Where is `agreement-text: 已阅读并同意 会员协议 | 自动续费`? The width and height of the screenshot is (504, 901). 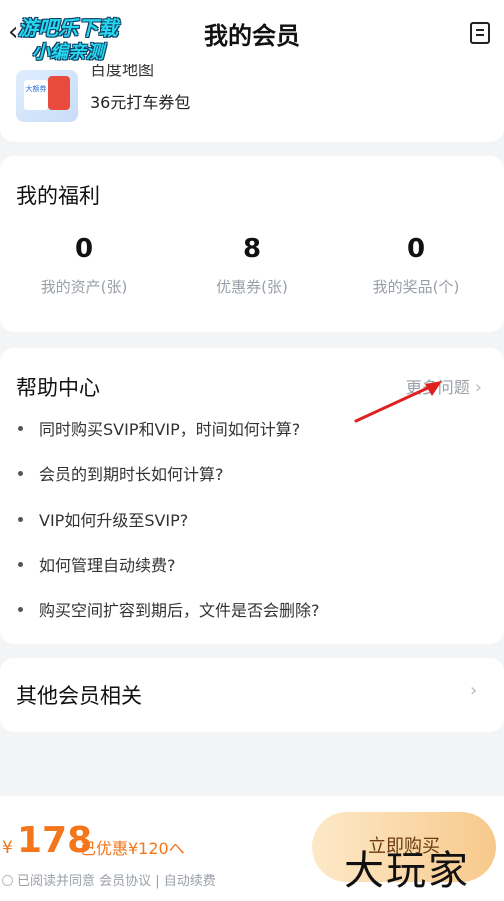 agreement-text: 已阅读并同意 会员协议 | 自动续费 is located at coordinates (116, 881).